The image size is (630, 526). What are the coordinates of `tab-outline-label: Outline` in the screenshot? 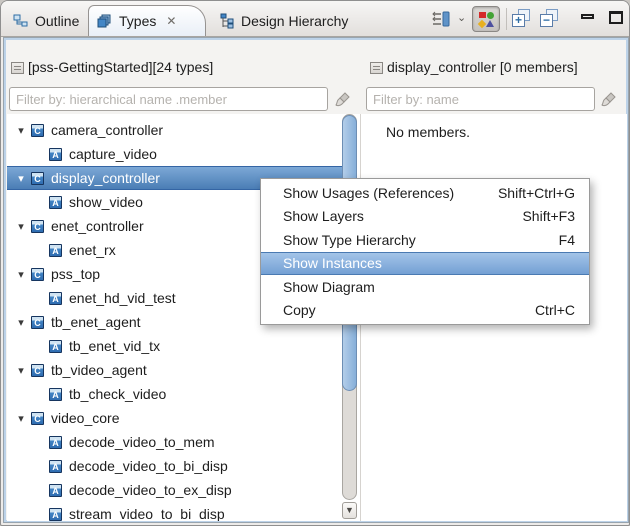 It's located at (57, 20).